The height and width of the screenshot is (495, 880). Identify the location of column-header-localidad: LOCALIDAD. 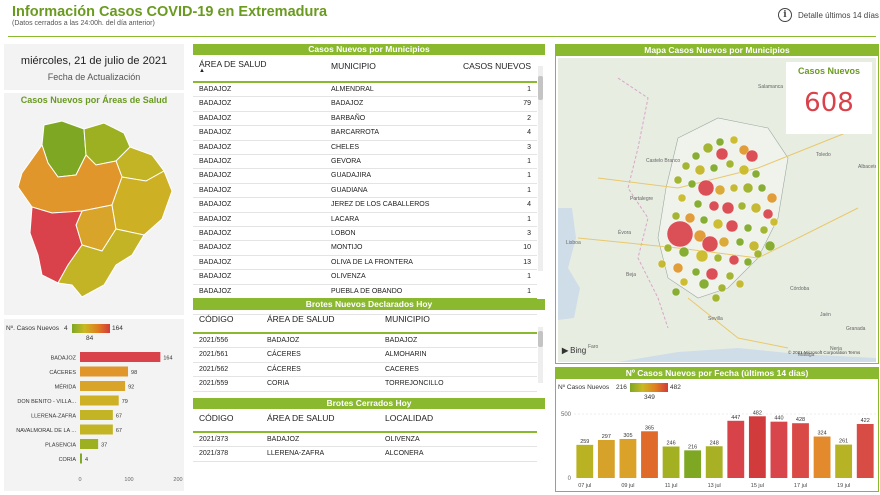
(458, 421).